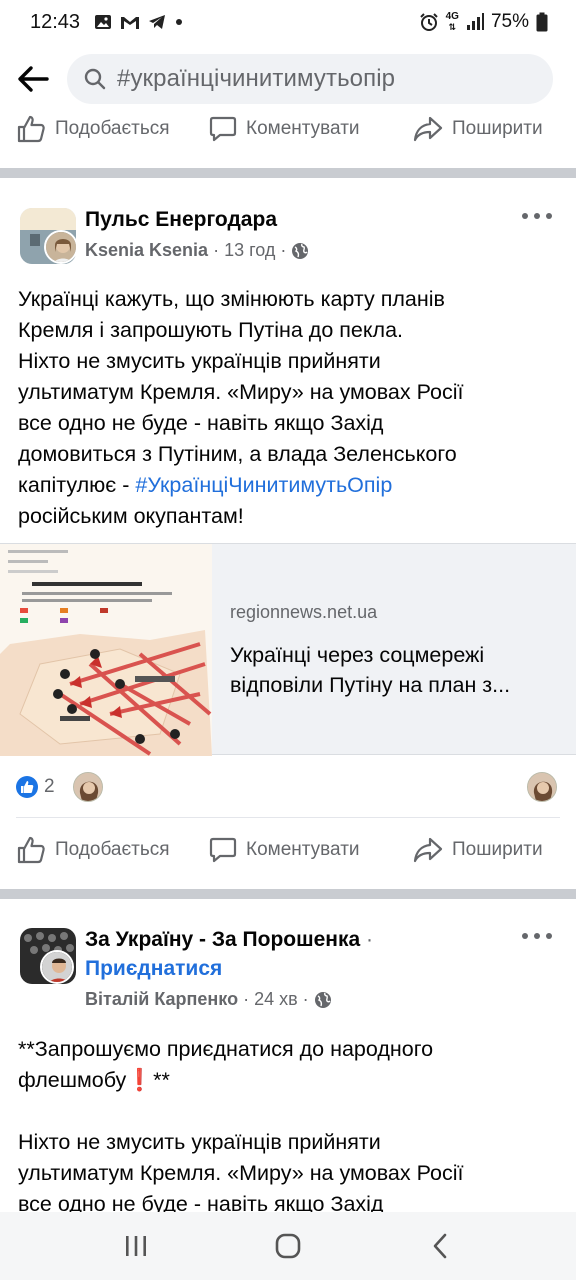 The image size is (576, 1280). I want to click on page-name: Пульс Енергодара, so click(181, 220).